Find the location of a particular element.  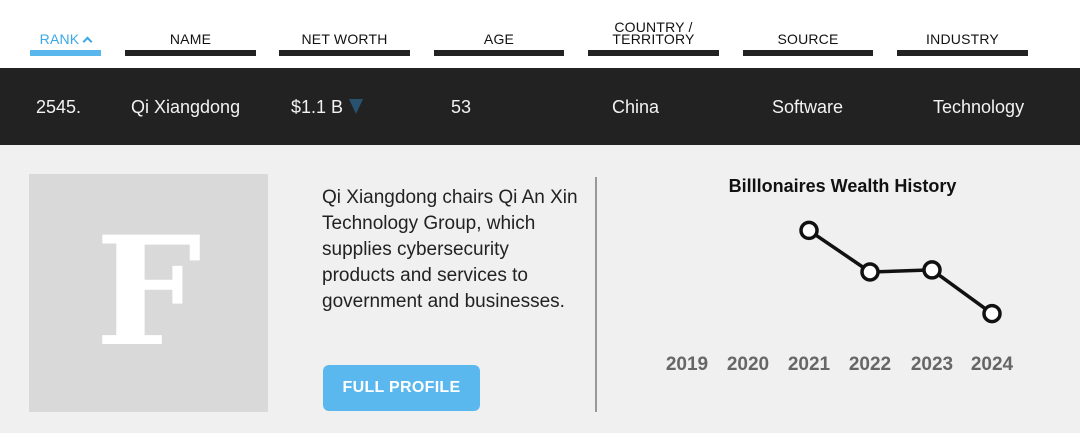

forbes-logo-letter: F is located at coordinates (148, 292).